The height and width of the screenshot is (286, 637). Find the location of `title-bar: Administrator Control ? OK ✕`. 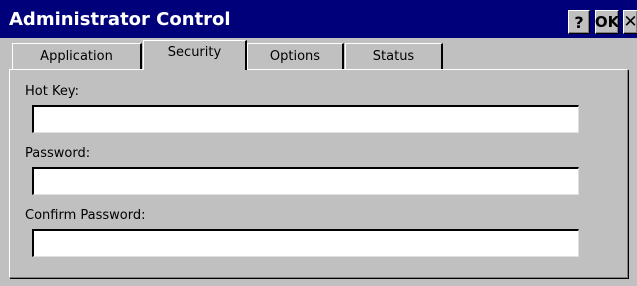

title-bar: Administrator Control ? OK ✕ is located at coordinates (318, 19).